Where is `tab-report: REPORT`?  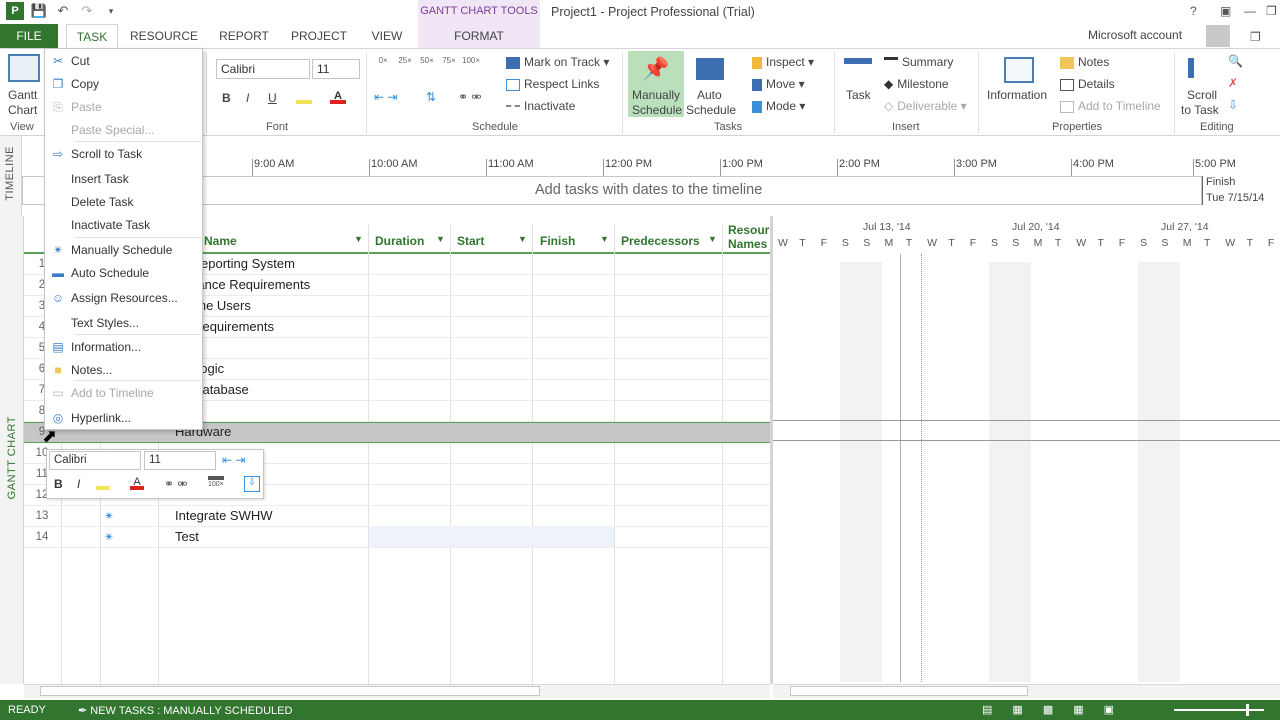
tab-report: REPORT is located at coordinates (244, 36).